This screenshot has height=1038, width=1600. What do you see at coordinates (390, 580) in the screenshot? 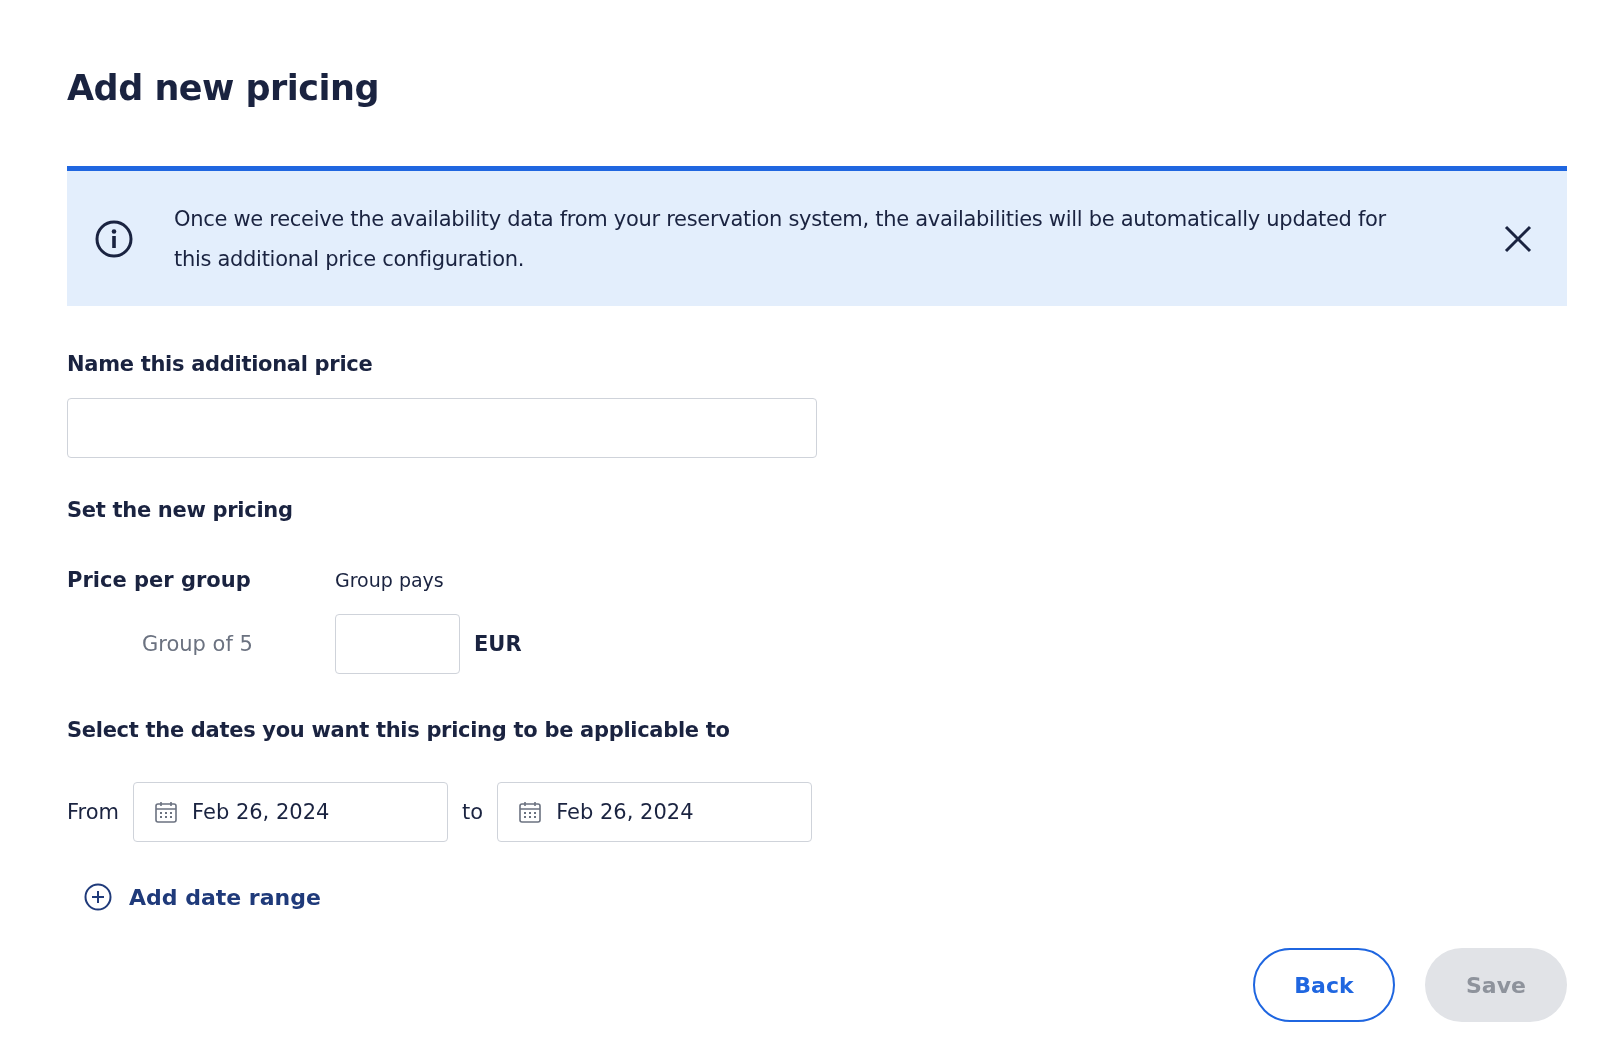
I see `column-label: Group pays` at bounding box center [390, 580].